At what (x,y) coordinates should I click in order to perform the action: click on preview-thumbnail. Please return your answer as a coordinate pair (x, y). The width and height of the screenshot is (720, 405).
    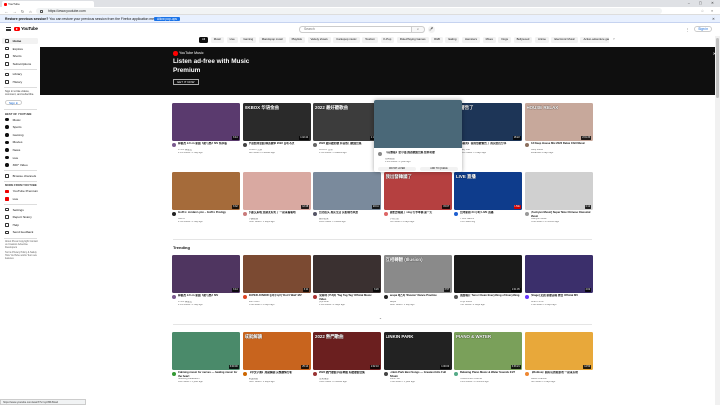
    Looking at the image, I should click on (418, 124).